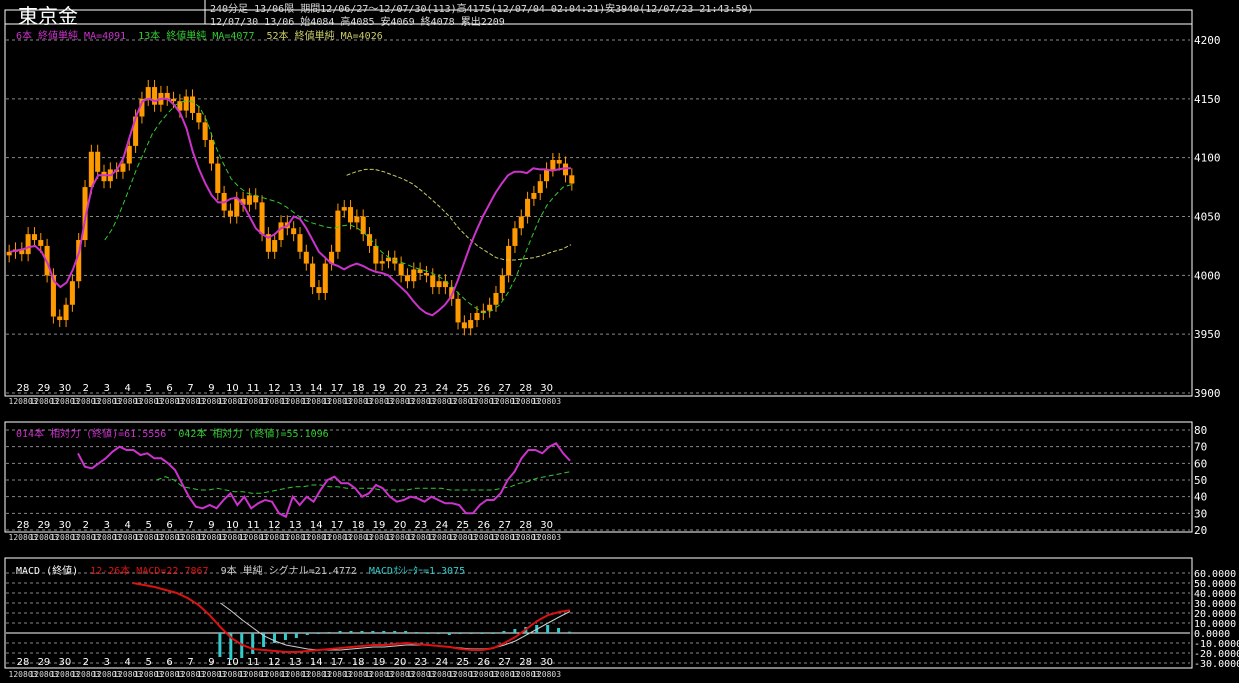  Describe the element at coordinates (316, 662) in the screenshot. I see `macd-x-tick-label: 14` at that location.